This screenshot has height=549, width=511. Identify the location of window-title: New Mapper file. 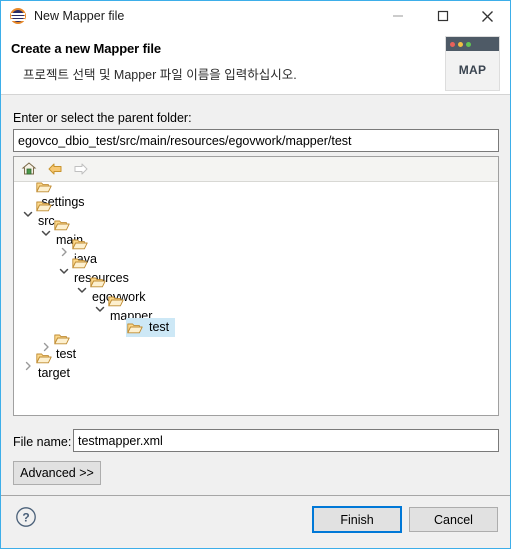
(79, 16).